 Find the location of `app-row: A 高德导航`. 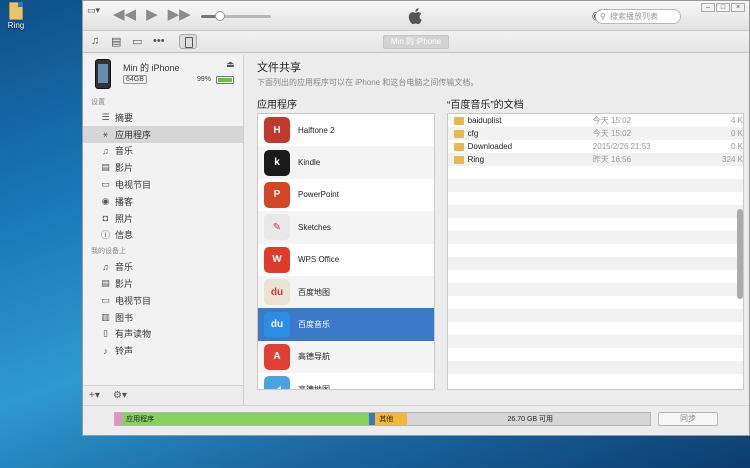

app-row: A 高德导航 is located at coordinates (346, 357).